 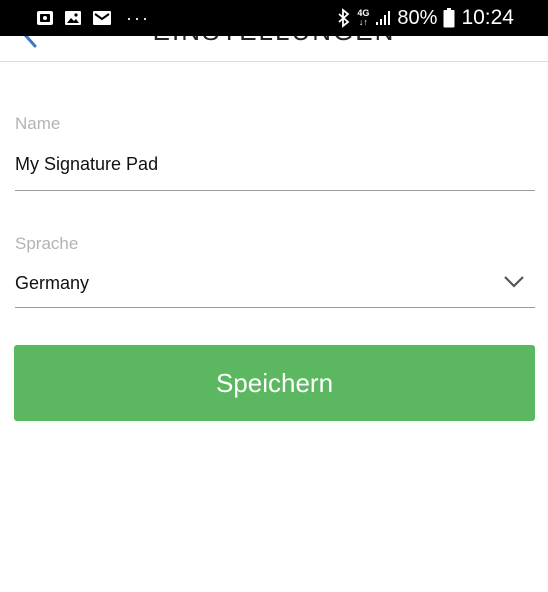 I want to click on network-4g-icon: 4G ↓↑, so click(x=363, y=18).